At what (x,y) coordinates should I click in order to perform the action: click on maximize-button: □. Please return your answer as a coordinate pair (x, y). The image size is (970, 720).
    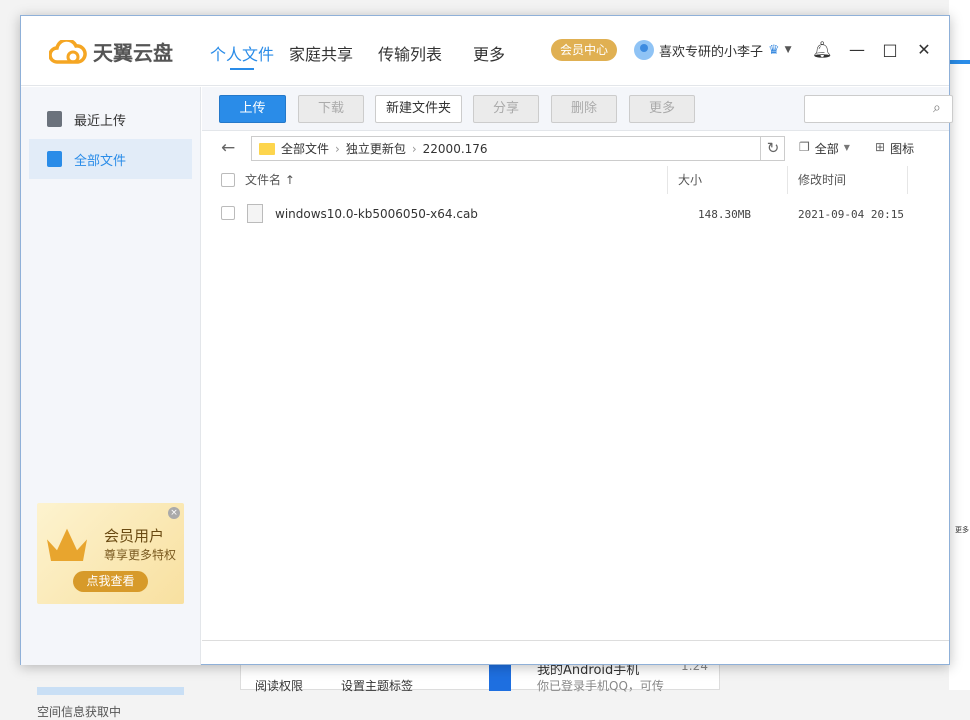
    Looking at the image, I should click on (890, 49).